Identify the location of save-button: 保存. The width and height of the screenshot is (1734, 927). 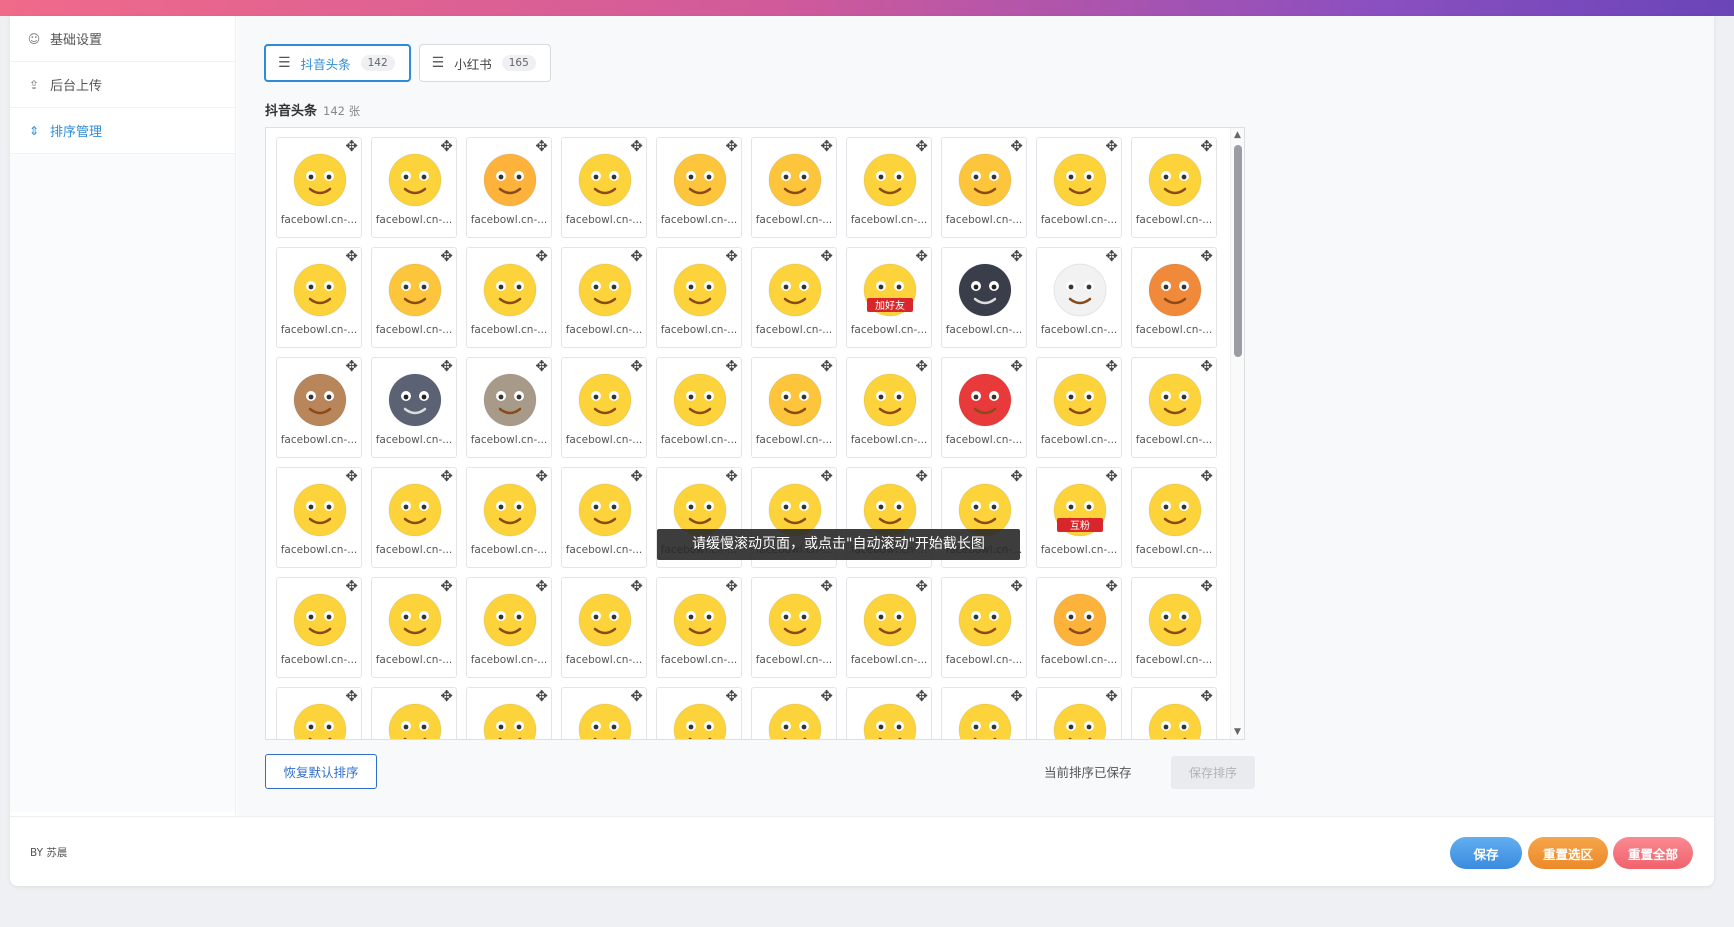
(1486, 853).